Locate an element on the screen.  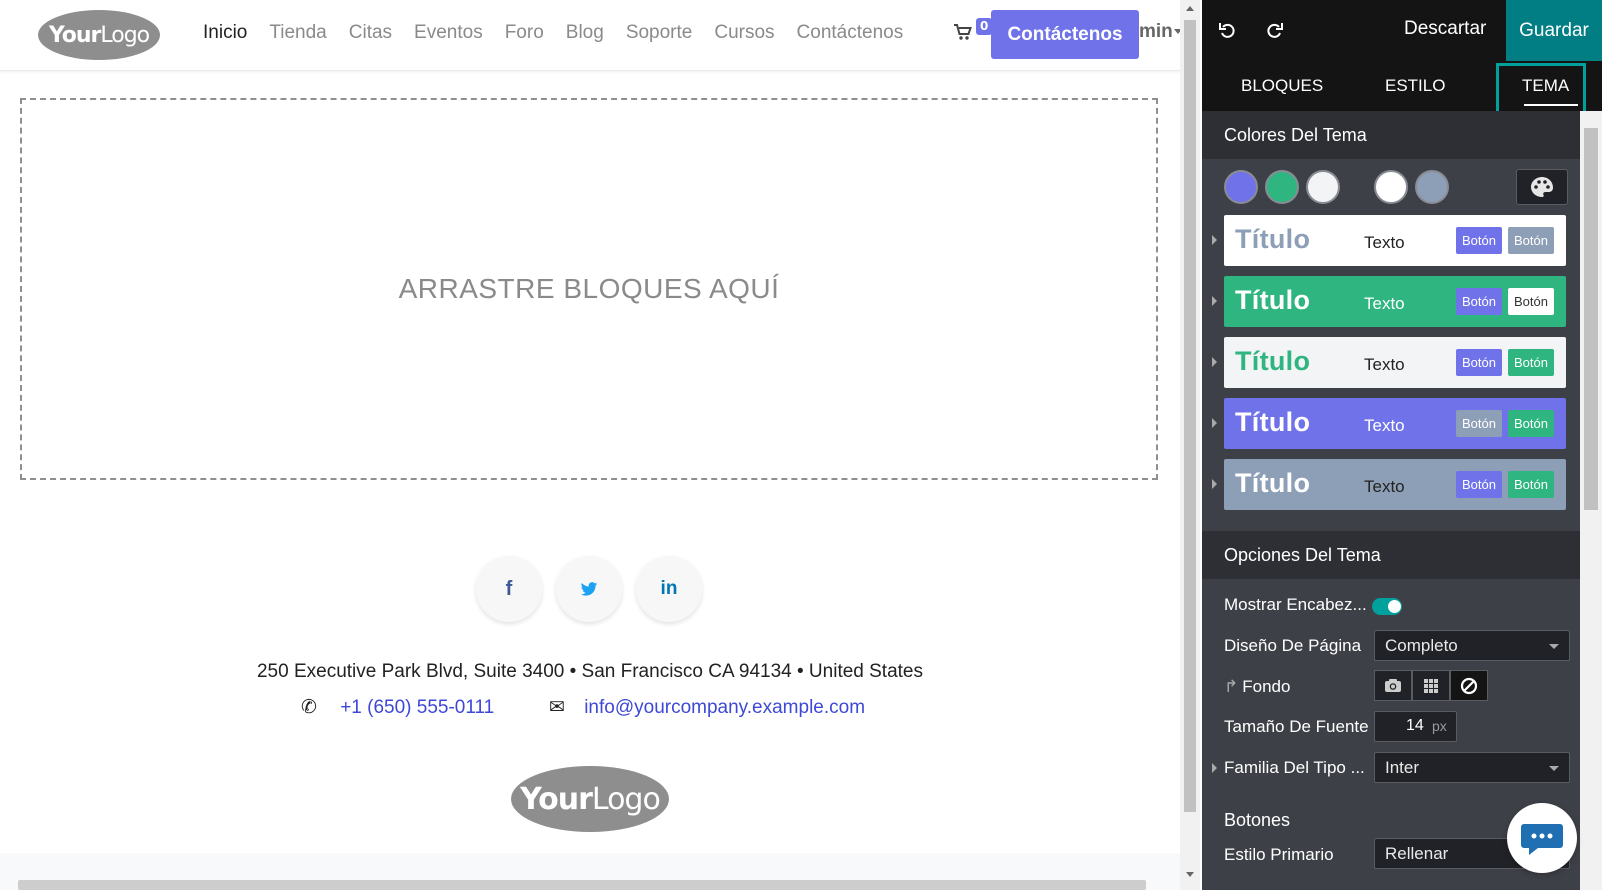
palette-button is located at coordinates (1542, 187).